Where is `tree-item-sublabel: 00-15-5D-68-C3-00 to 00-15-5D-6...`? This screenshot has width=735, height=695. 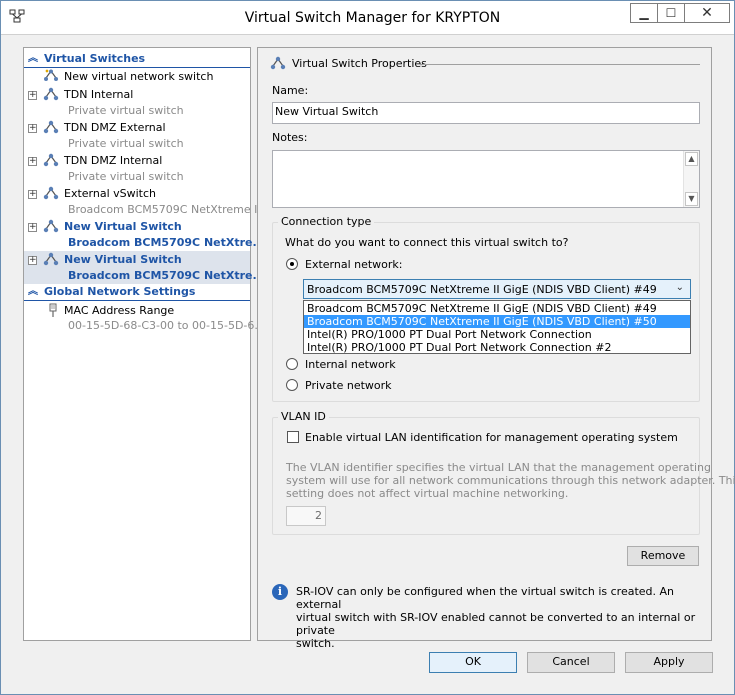
tree-item-sublabel: 00-15-5D-68-C3-00 to 00-15-5D-6... is located at coordinates (166, 325).